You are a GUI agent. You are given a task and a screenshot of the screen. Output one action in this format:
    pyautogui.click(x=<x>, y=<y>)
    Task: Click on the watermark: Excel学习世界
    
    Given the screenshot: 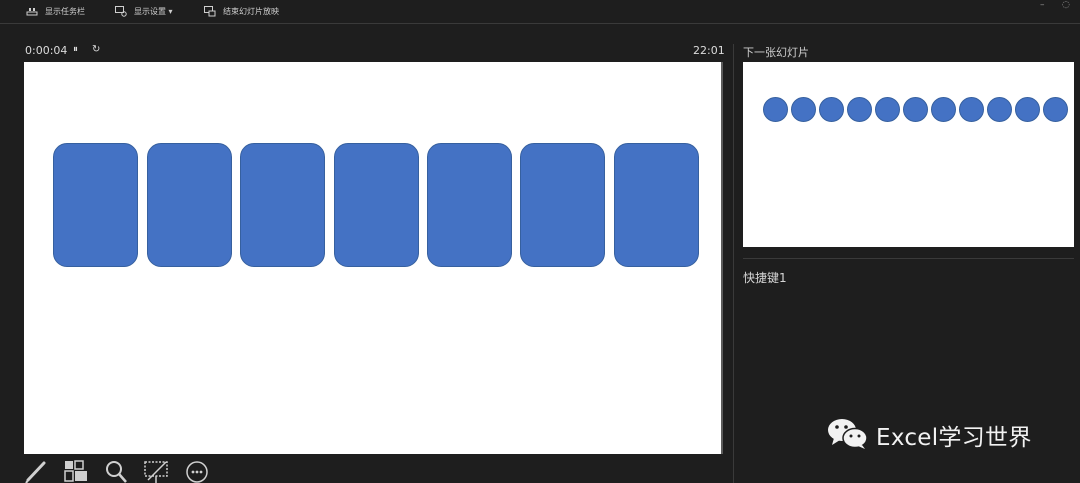 What is the action you would take?
    pyautogui.click(x=929, y=435)
    